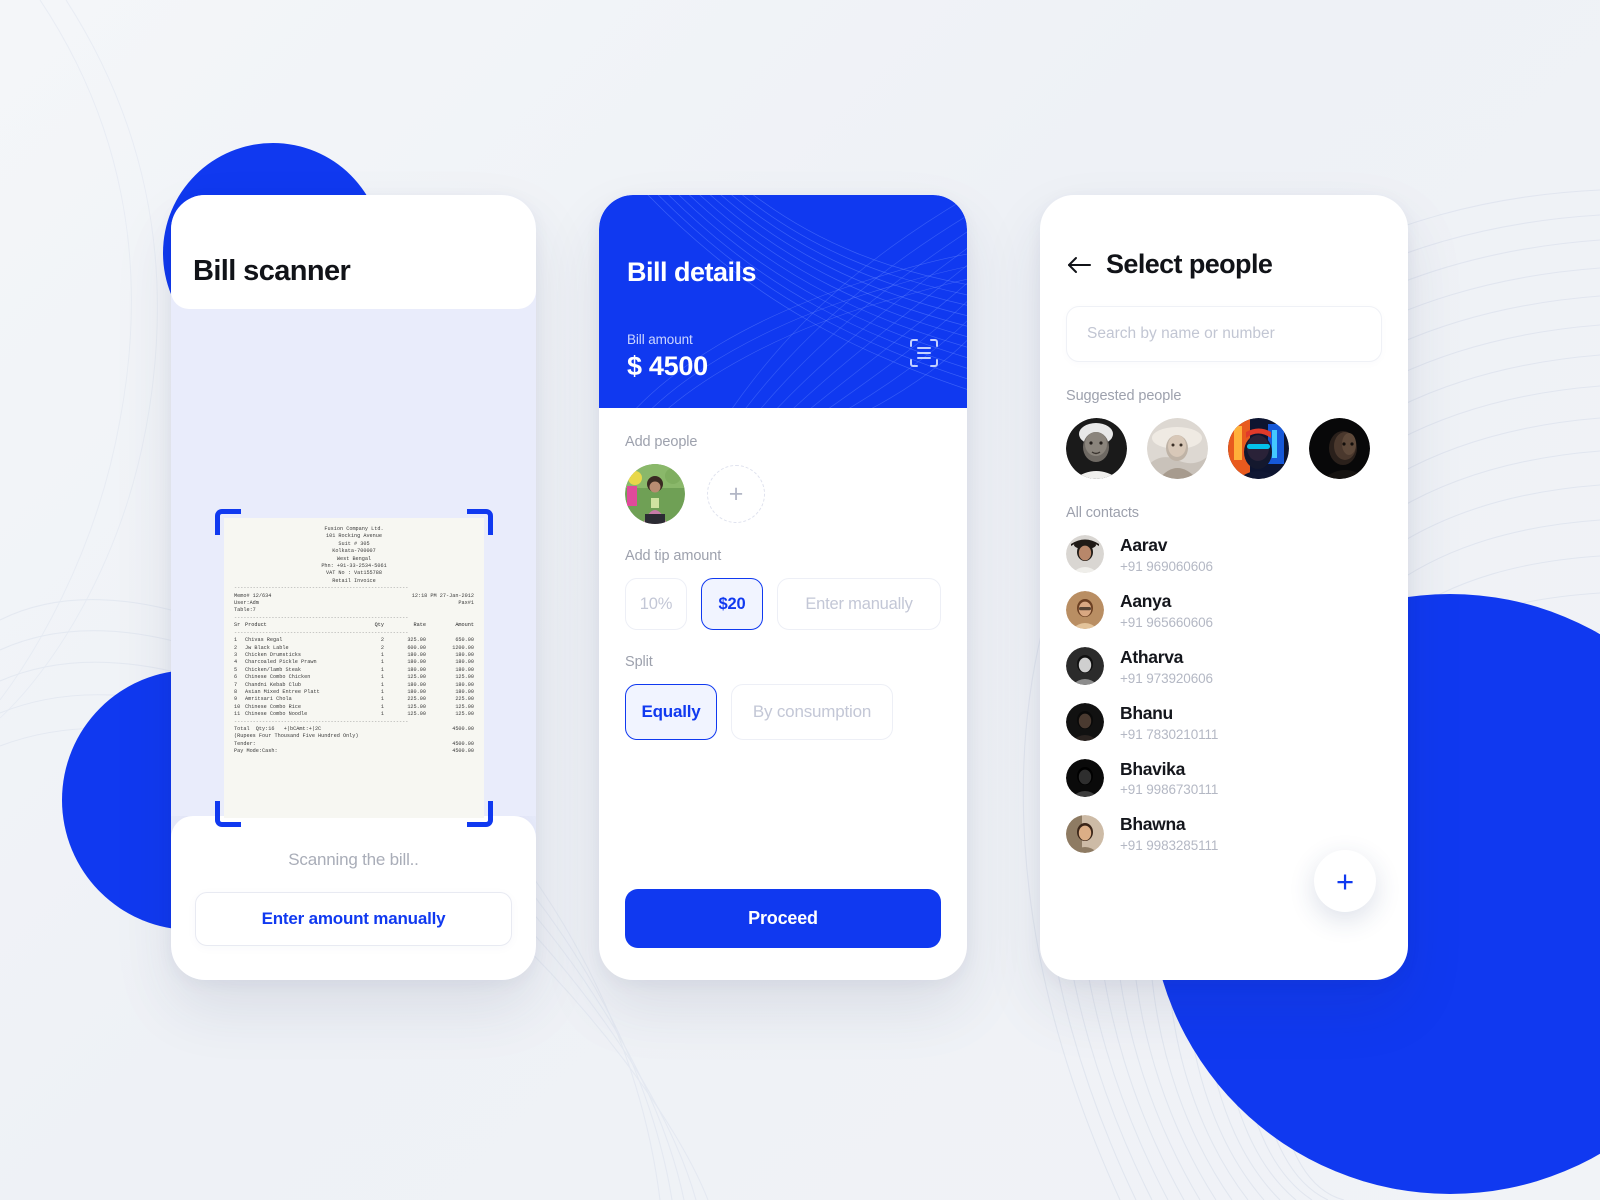 The height and width of the screenshot is (1200, 1600). I want to click on split-option-equally: Equally, so click(671, 712).